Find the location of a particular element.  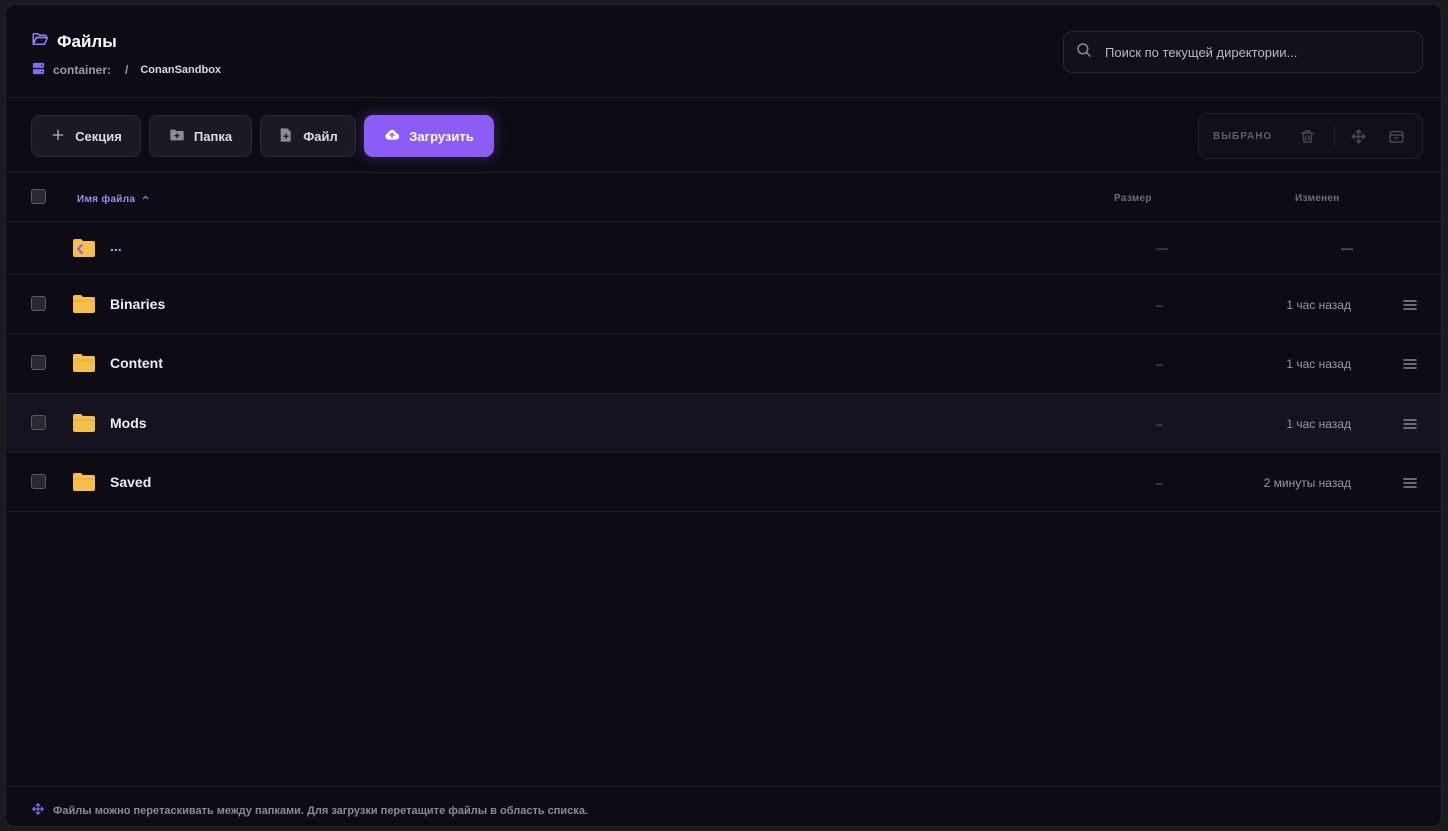

parent-directory-row: ... — — is located at coordinates (723, 249).